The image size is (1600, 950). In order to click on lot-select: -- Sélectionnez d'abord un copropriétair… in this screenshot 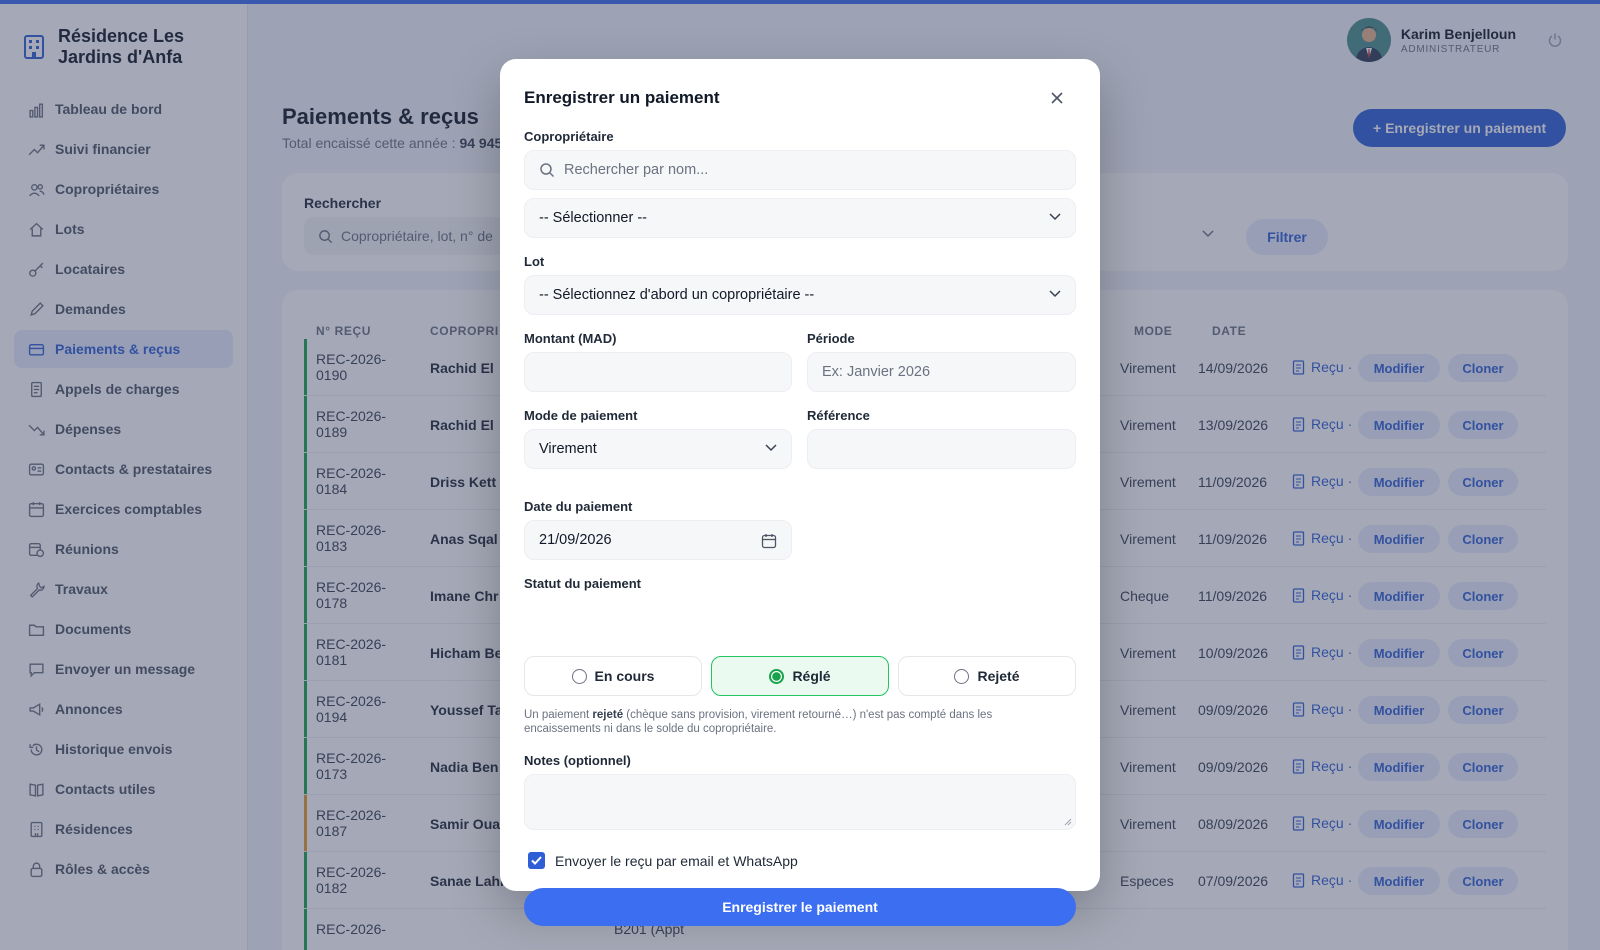, I will do `click(800, 295)`.